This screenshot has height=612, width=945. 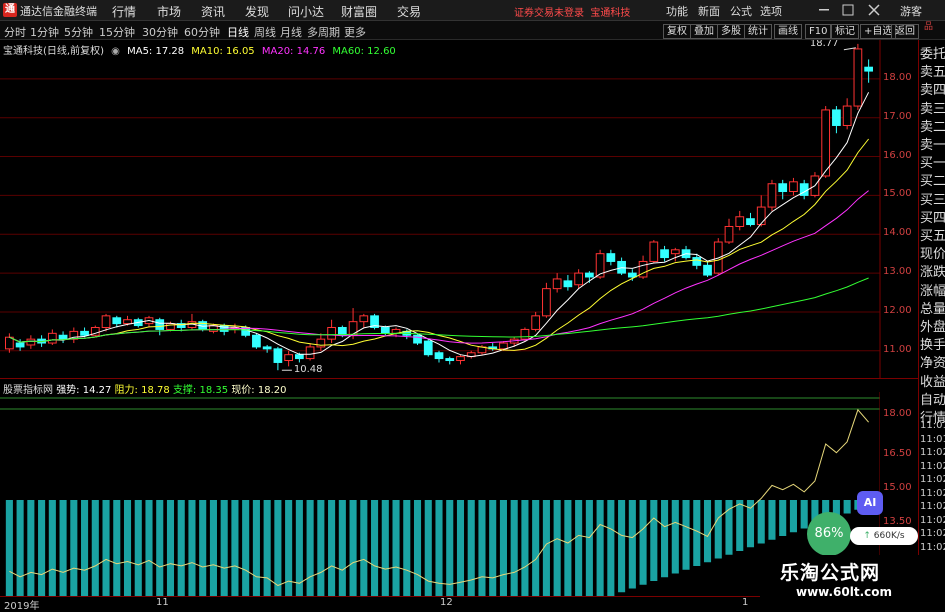 What do you see at coordinates (308, 369) in the screenshot?
I see `low-price-label: 10.48` at bounding box center [308, 369].